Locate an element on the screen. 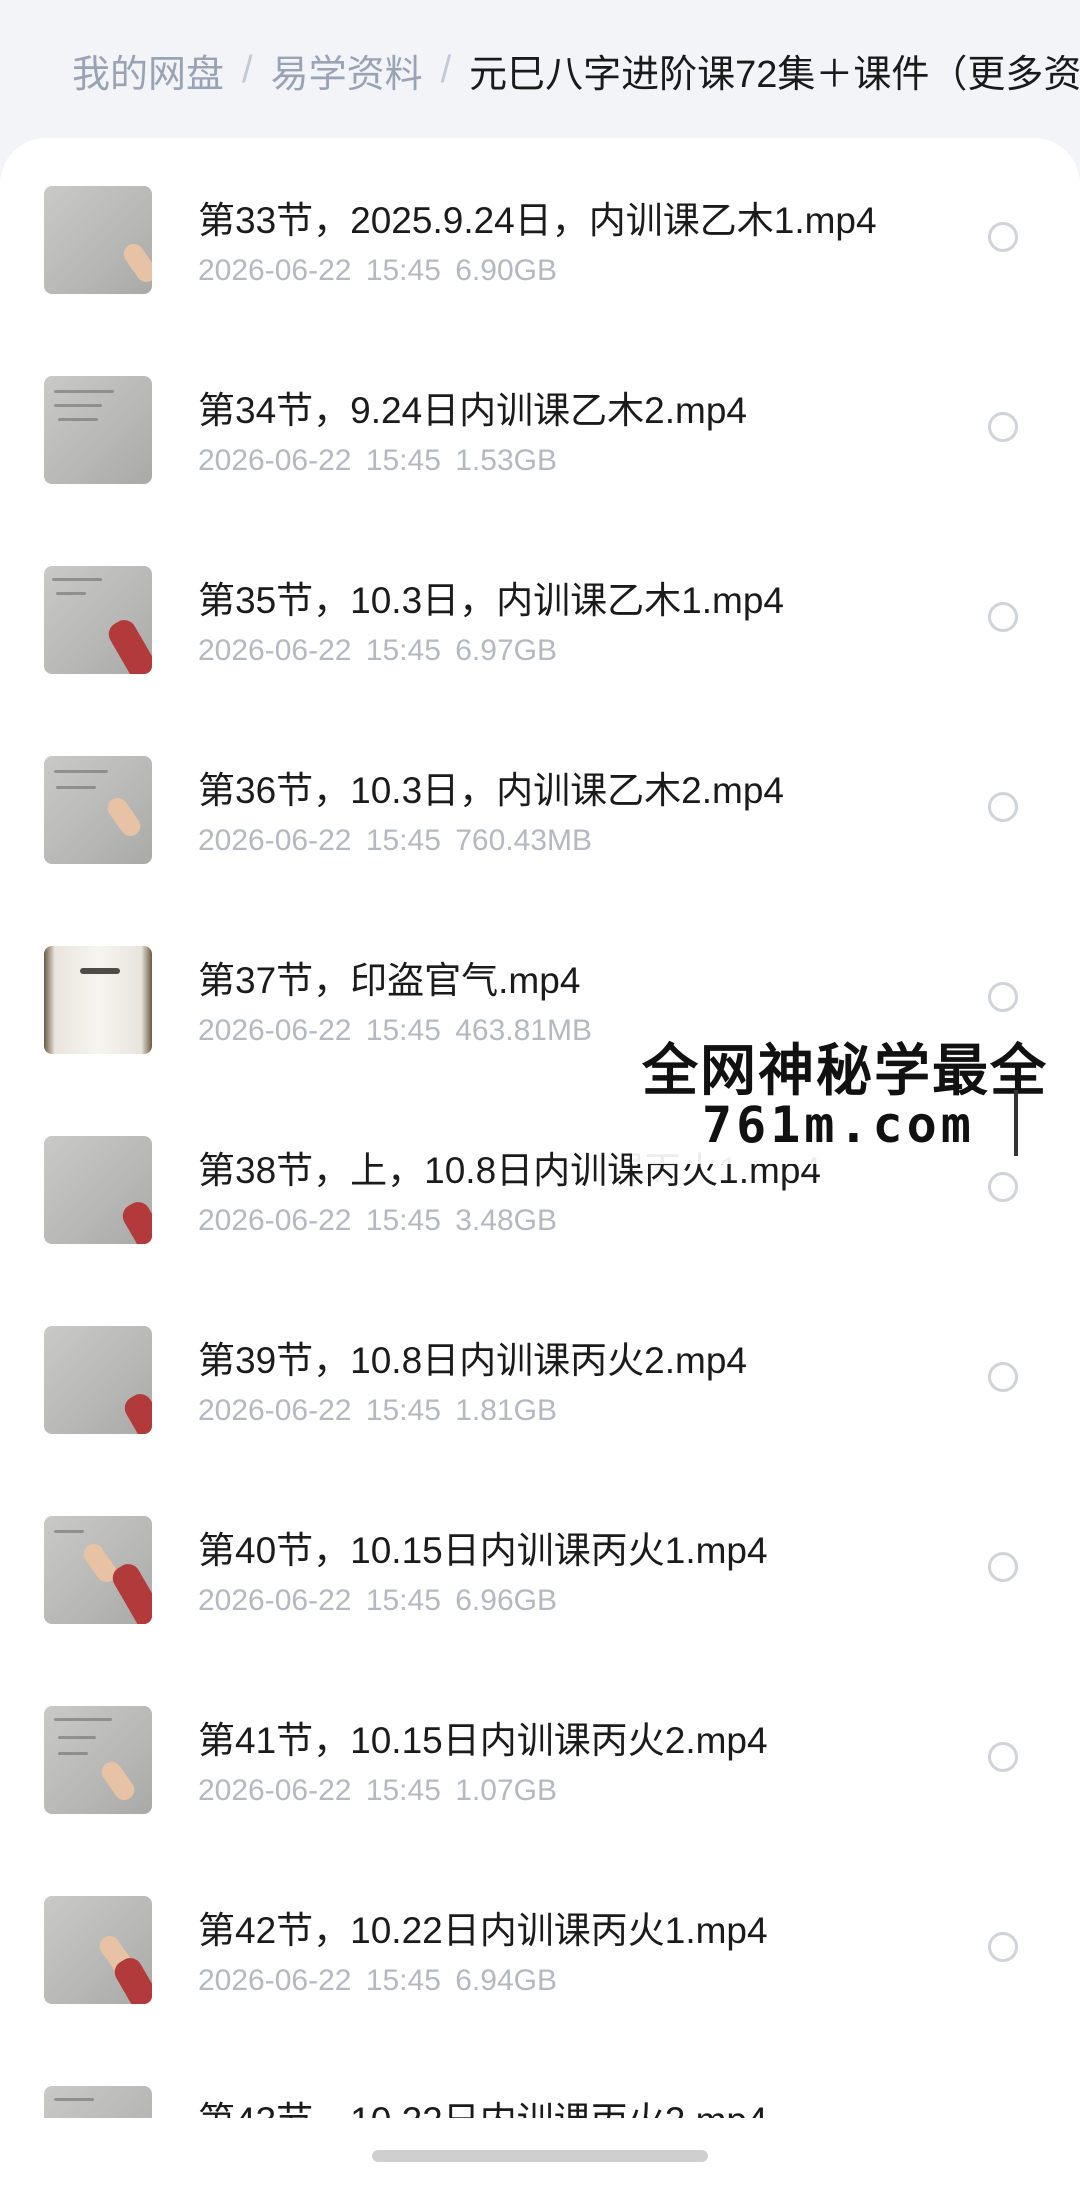  file-name: 第37节，印盗官气.mp4 is located at coordinates (389, 980).